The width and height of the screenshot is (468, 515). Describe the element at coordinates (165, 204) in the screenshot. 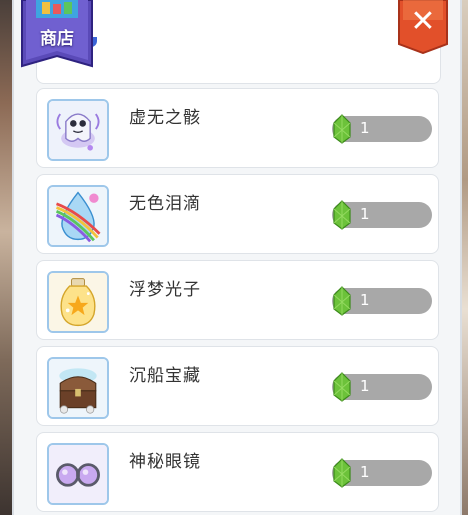

I see `item-name: 无色泪滴` at that location.